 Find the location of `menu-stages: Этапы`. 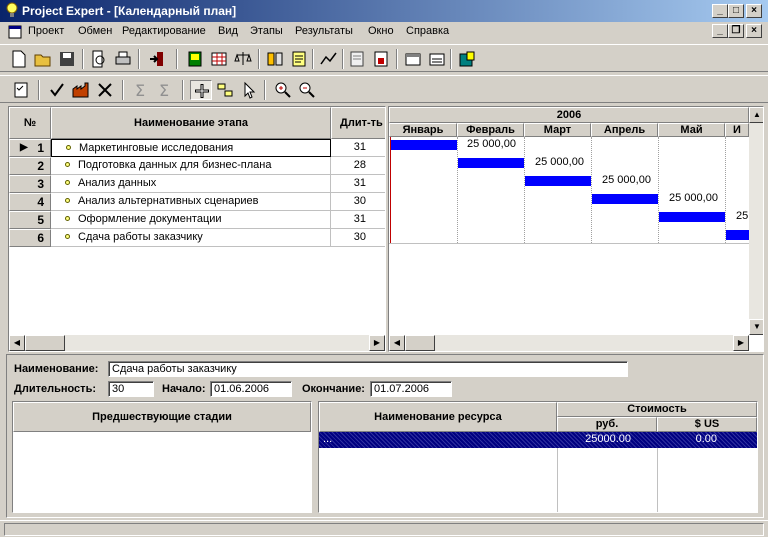

menu-stages: Этапы is located at coordinates (266, 31).